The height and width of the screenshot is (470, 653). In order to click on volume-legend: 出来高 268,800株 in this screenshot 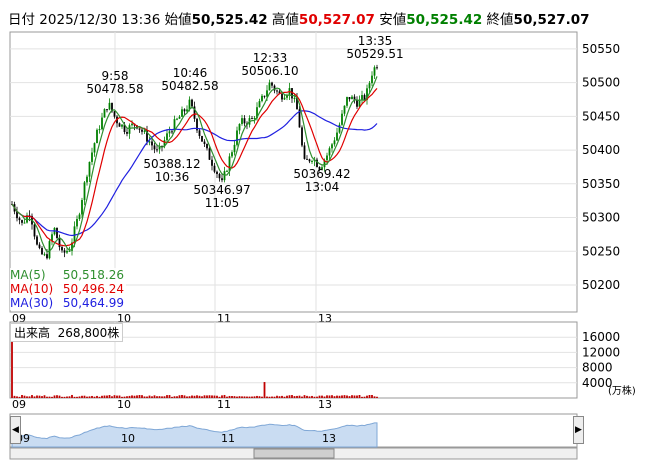, I will do `click(67, 332)`.